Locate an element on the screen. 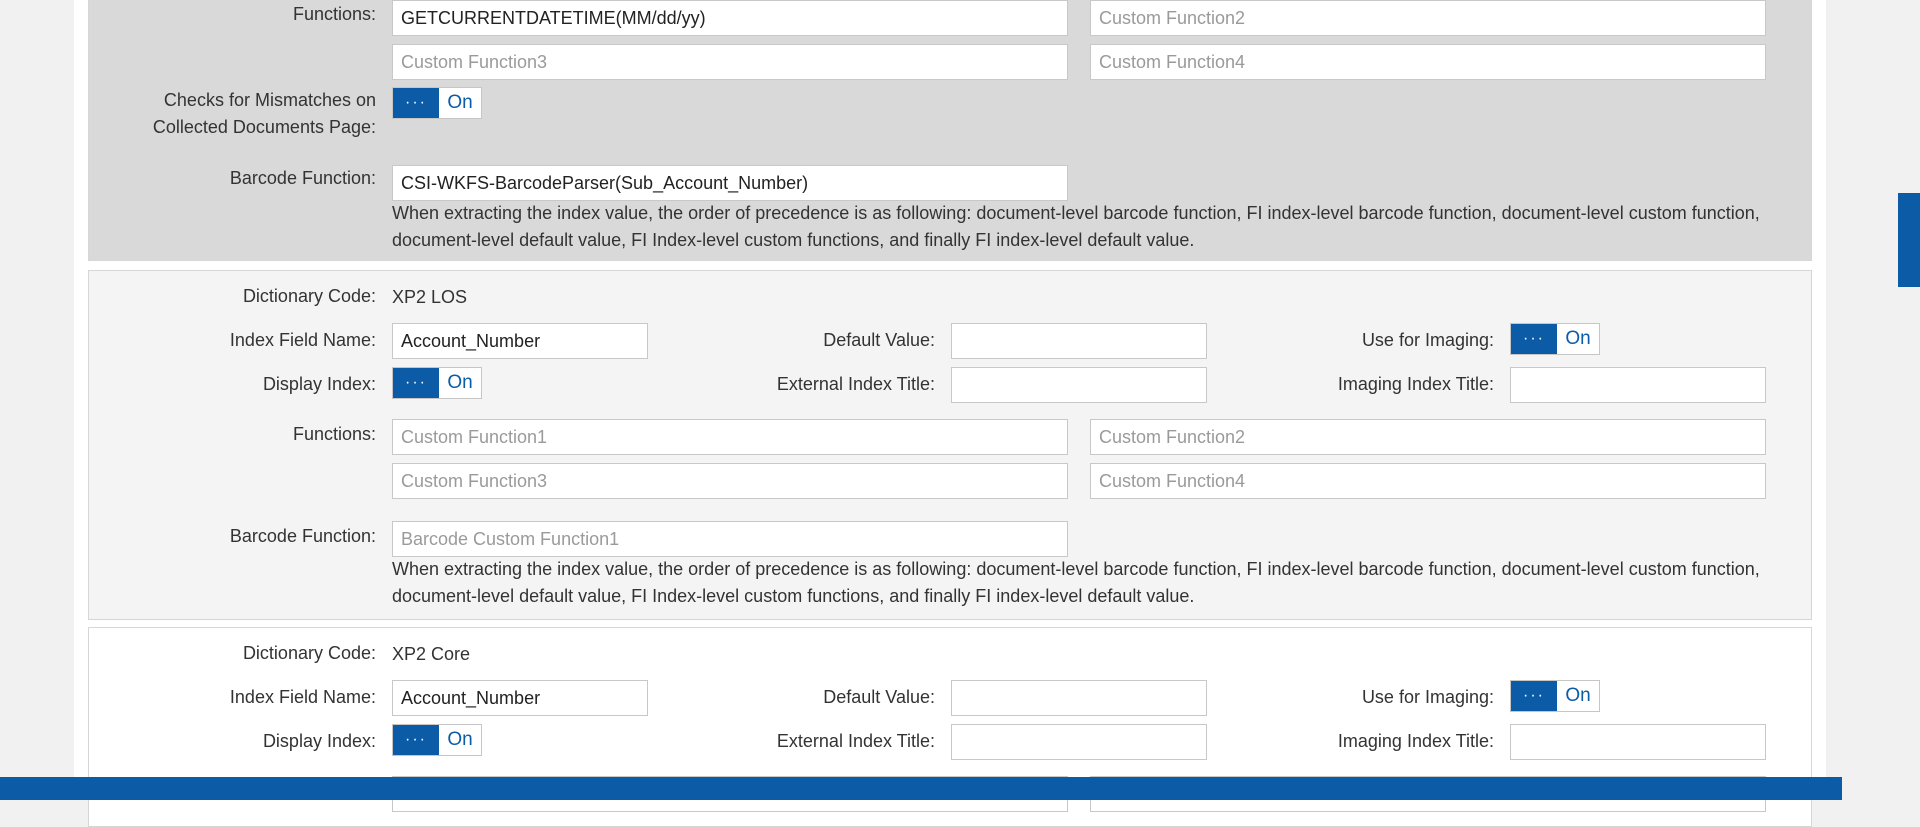 The width and height of the screenshot is (1920, 827). mismatch-check-toggle: ··· On is located at coordinates (437, 103).